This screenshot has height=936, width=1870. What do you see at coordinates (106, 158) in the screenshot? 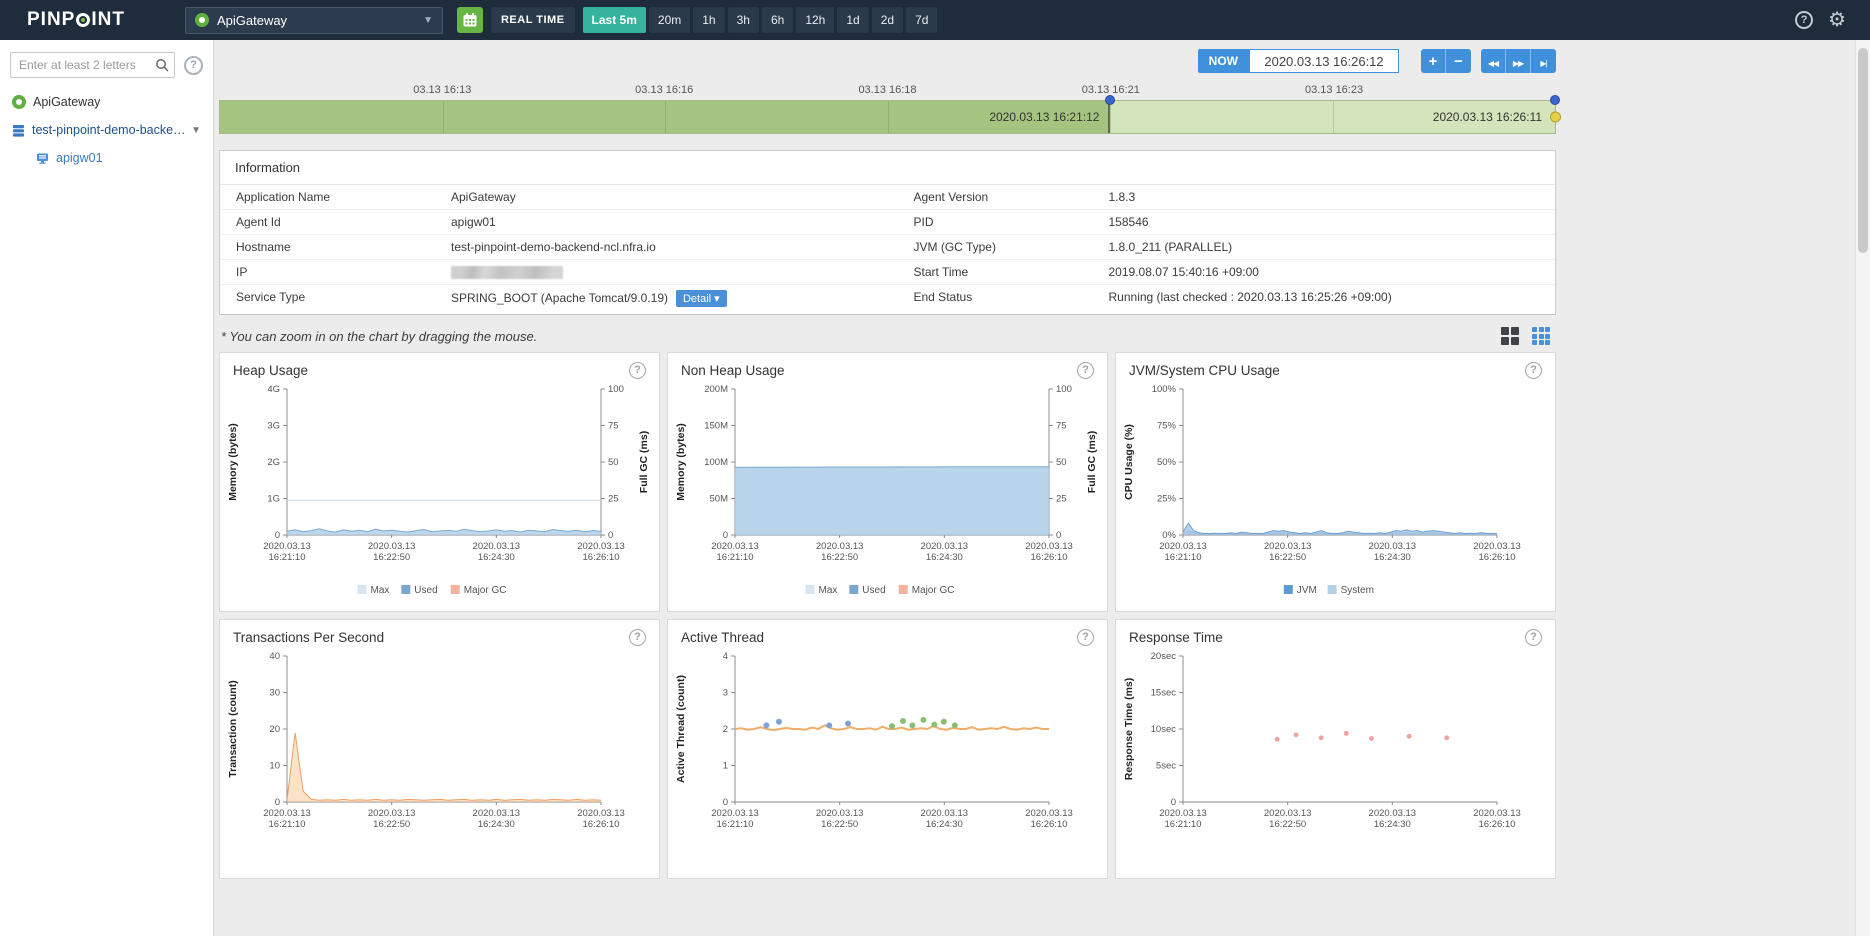
I see `sidebar-item-agent: apigw01` at bounding box center [106, 158].